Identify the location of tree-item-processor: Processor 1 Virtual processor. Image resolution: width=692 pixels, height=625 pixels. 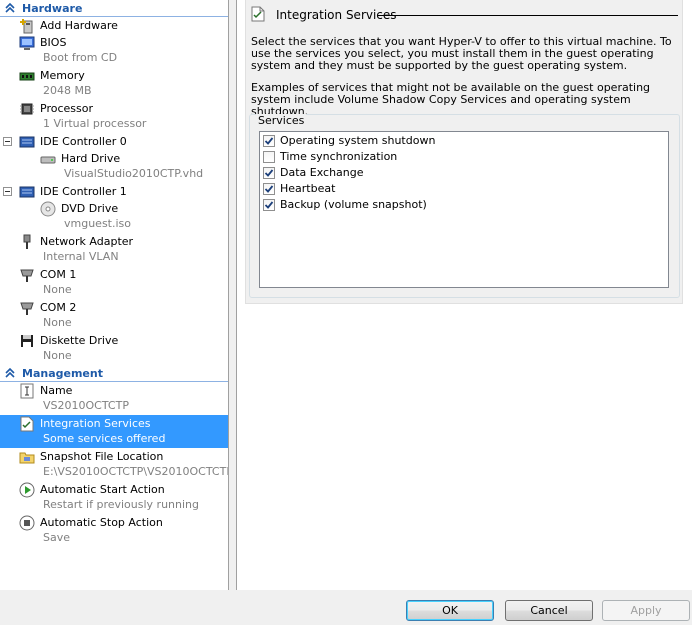
(114, 116).